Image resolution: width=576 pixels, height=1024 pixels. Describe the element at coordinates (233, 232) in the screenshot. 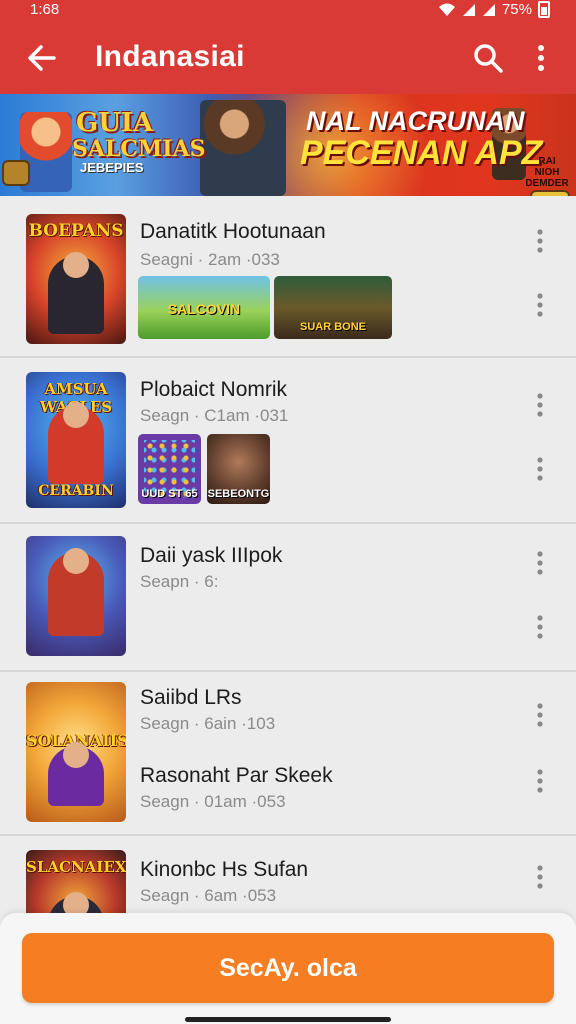

I see `app-name: Danatitk Hootunaan` at that location.